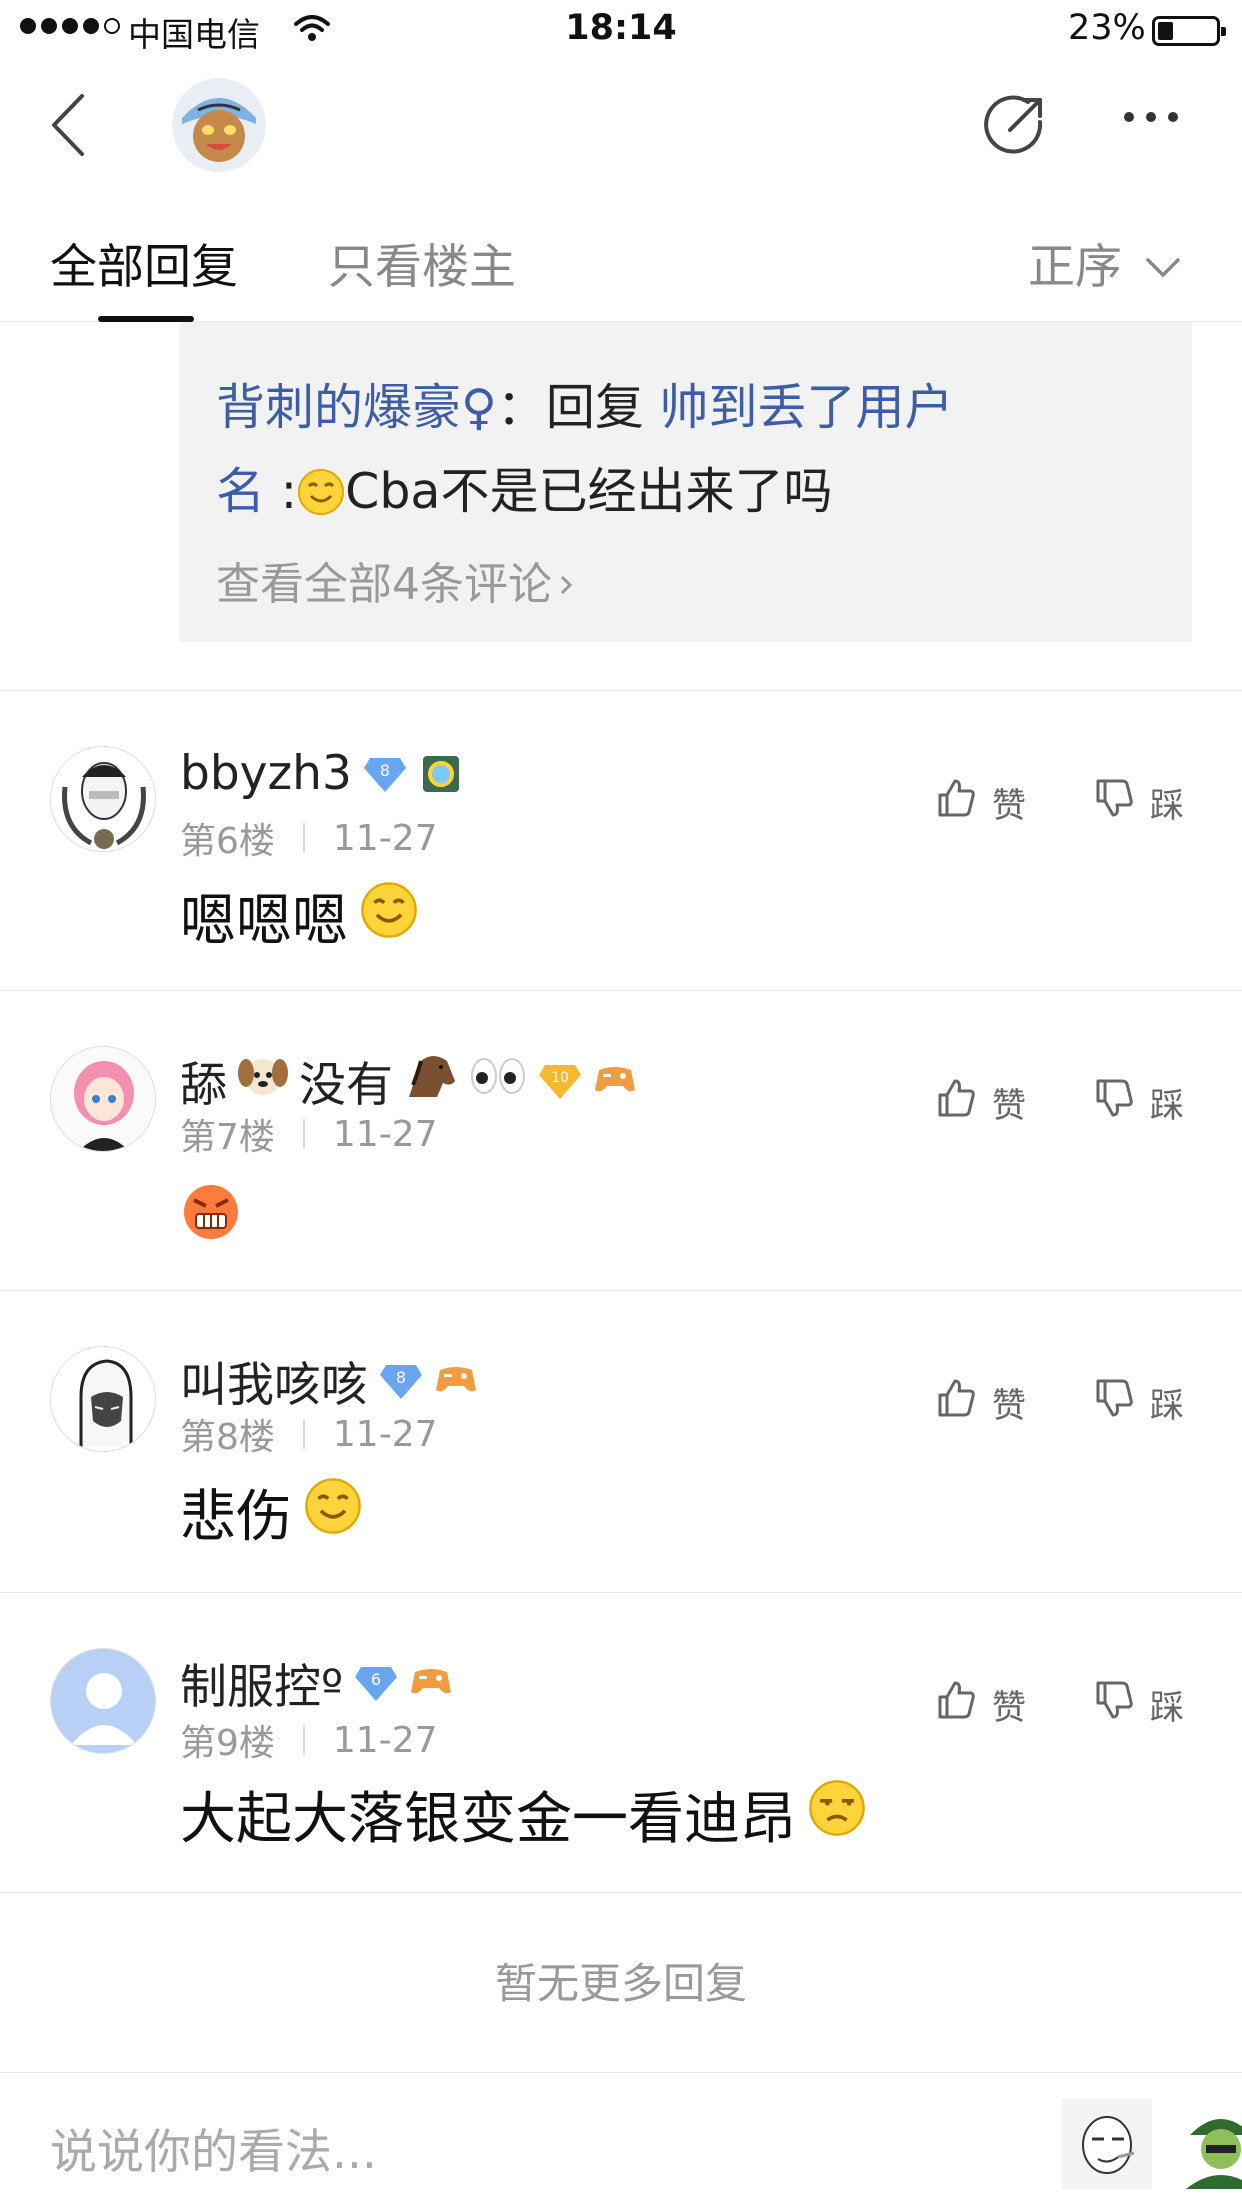  Describe the element at coordinates (566, 580) in the screenshot. I see `chevron-right-icon` at that location.